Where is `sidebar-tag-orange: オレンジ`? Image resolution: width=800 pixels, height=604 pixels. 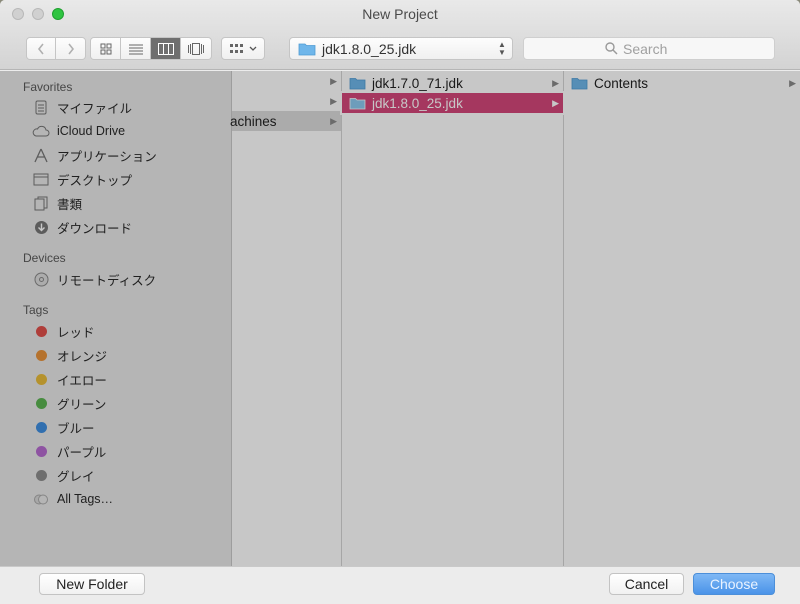
sidebar-tag-orange: オレンジ is located at coordinates (127, 355).